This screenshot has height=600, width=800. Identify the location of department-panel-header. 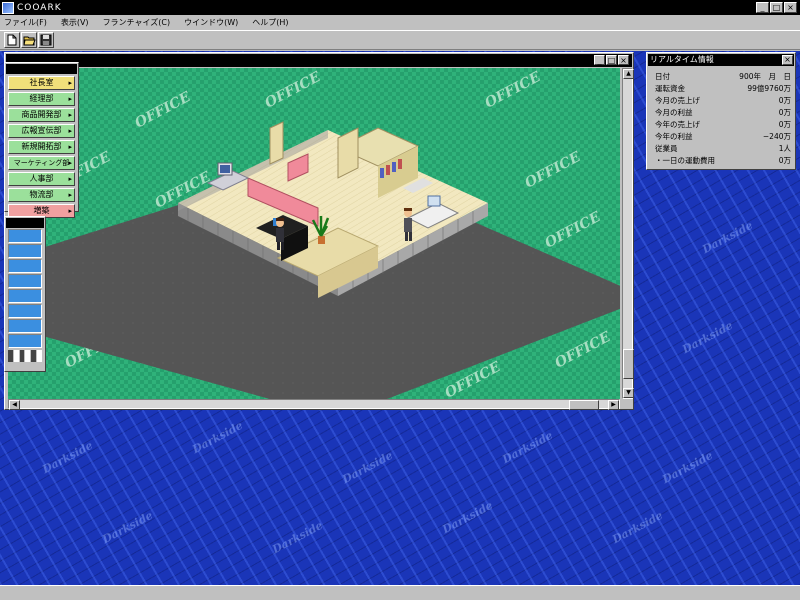
(41, 69).